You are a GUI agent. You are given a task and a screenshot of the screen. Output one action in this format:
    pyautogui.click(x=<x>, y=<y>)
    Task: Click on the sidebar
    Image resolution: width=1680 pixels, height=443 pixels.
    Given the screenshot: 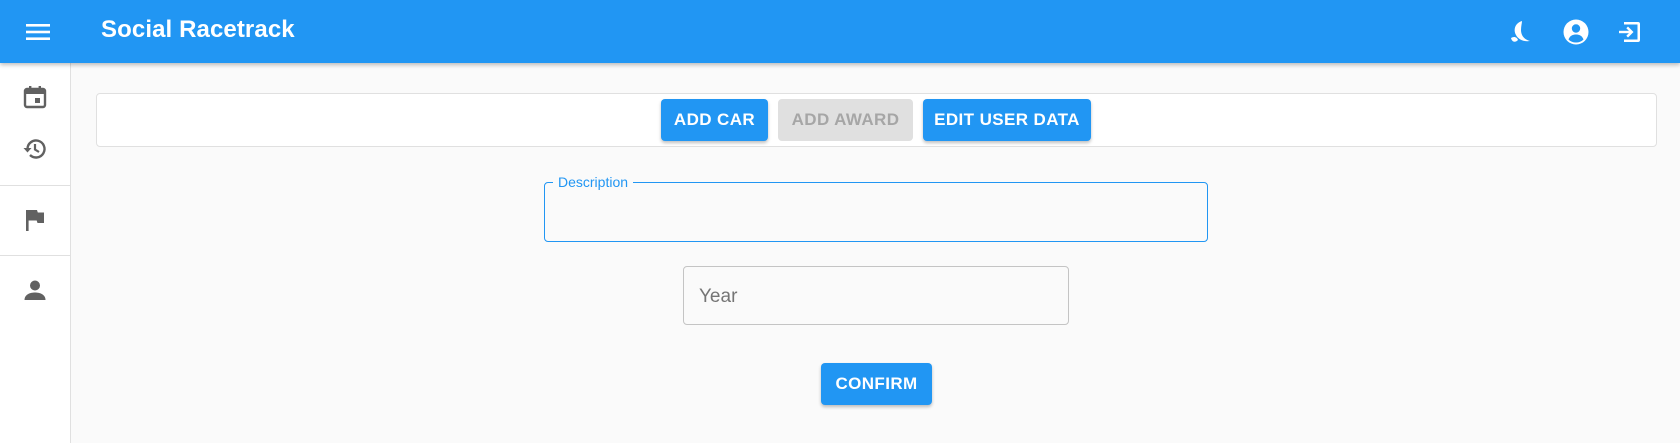 What is the action you would take?
    pyautogui.click(x=35, y=253)
    